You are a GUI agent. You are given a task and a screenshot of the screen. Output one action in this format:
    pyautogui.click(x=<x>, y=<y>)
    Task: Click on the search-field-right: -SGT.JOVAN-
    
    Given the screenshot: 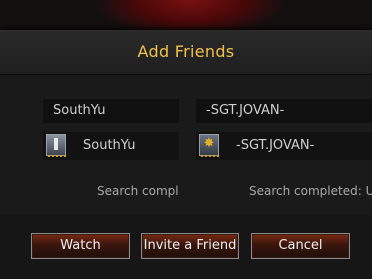 What is the action you would take?
    pyautogui.click(x=284, y=111)
    